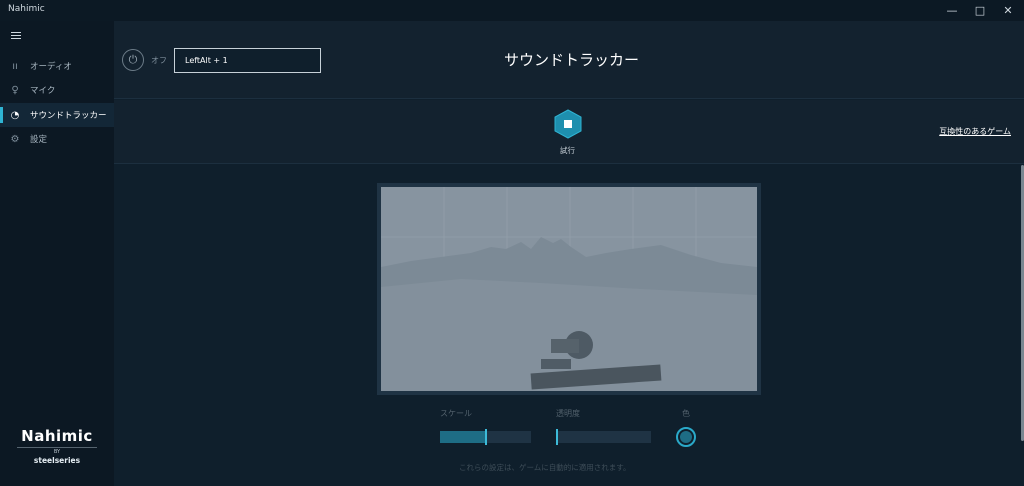 The height and width of the screenshot is (486, 1024). Describe the element at coordinates (572, 60) in the screenshot. I see `page-title: サウンドトラッカー` at that location.